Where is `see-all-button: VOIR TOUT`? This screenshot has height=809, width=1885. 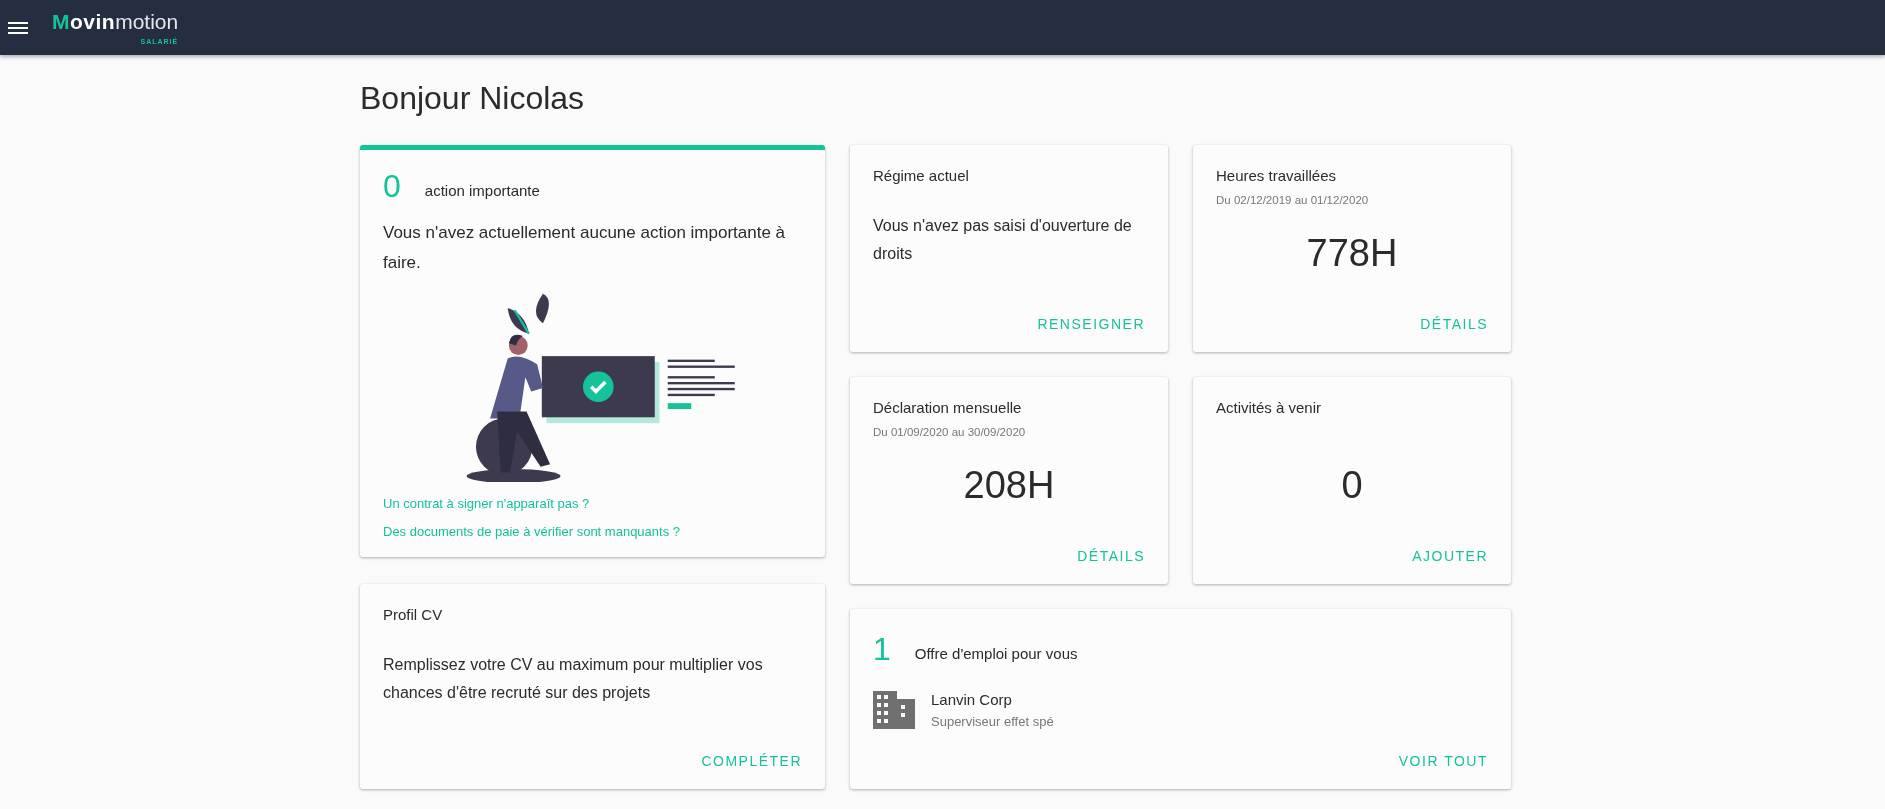
see-all-button: VOIR TOUT is located at coordinates (1443, 762).